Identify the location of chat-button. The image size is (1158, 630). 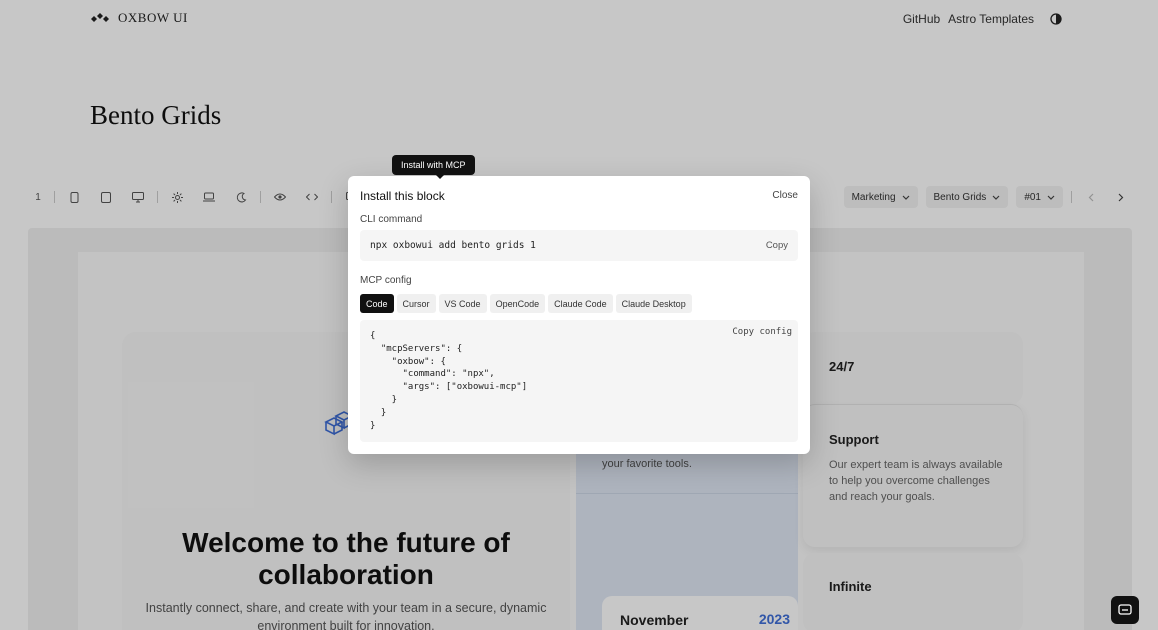
(1125, 610).